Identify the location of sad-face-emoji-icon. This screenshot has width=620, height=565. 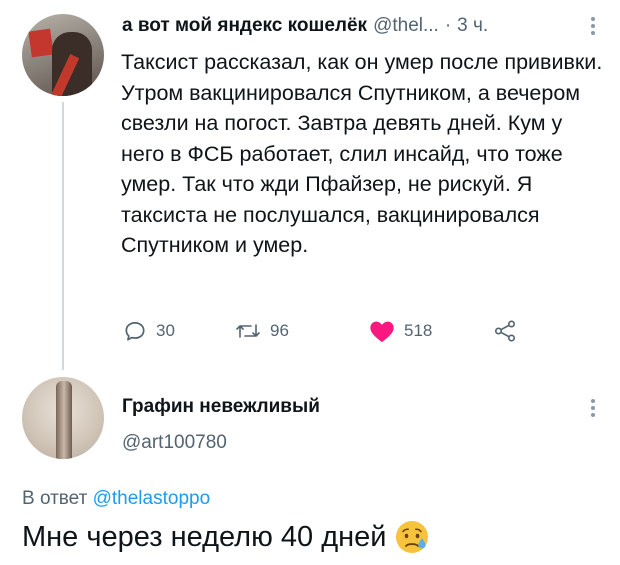
(412, 537).